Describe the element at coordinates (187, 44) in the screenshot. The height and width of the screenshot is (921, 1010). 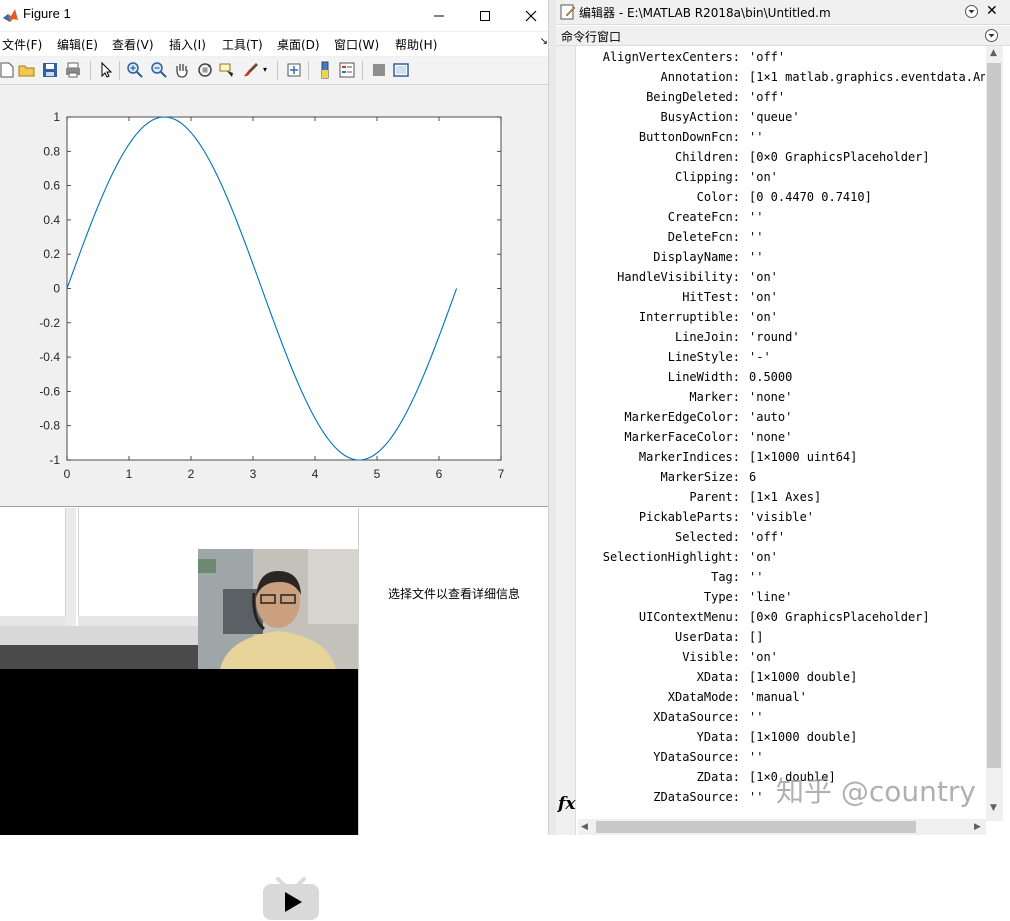
I see `menu-insert: 插入(I)` at that location.